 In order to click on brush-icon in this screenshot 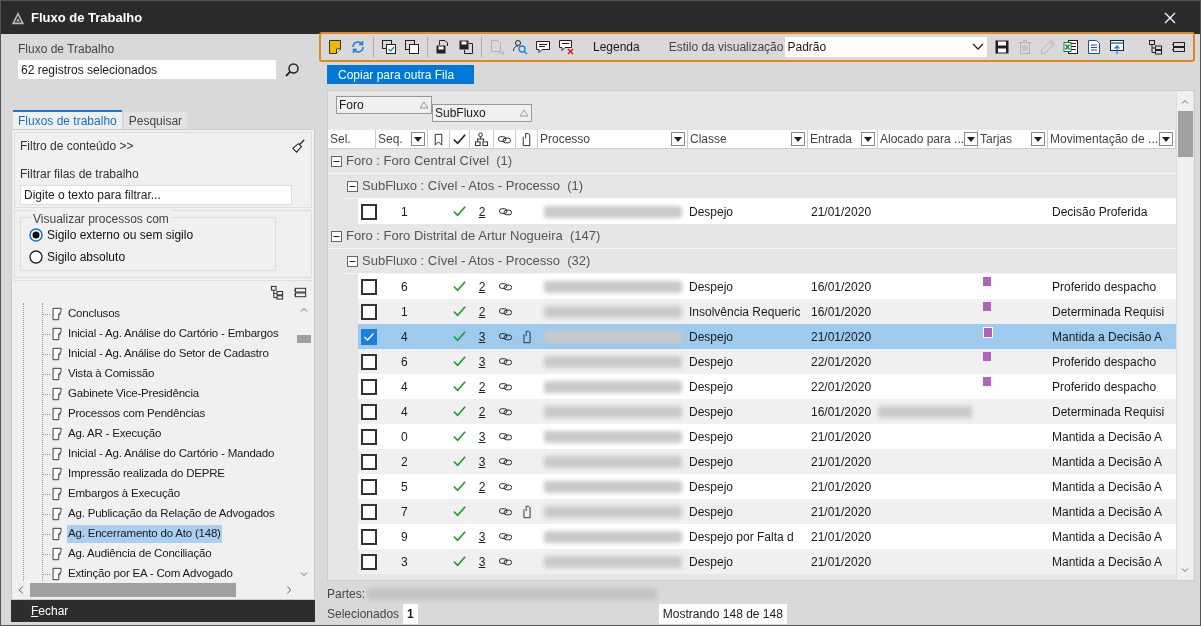, I will do `click(298, 146)`.